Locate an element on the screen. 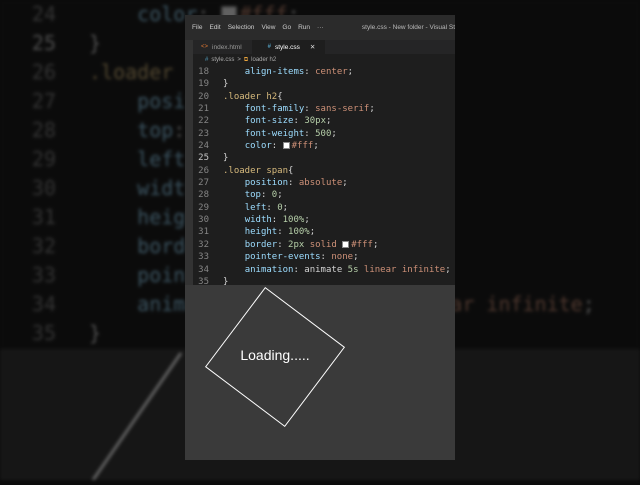 This screenshot has width=640, height=485. breadcrumb: # style.css > ⧉ loader h2 is located at coordinates (320, 60).